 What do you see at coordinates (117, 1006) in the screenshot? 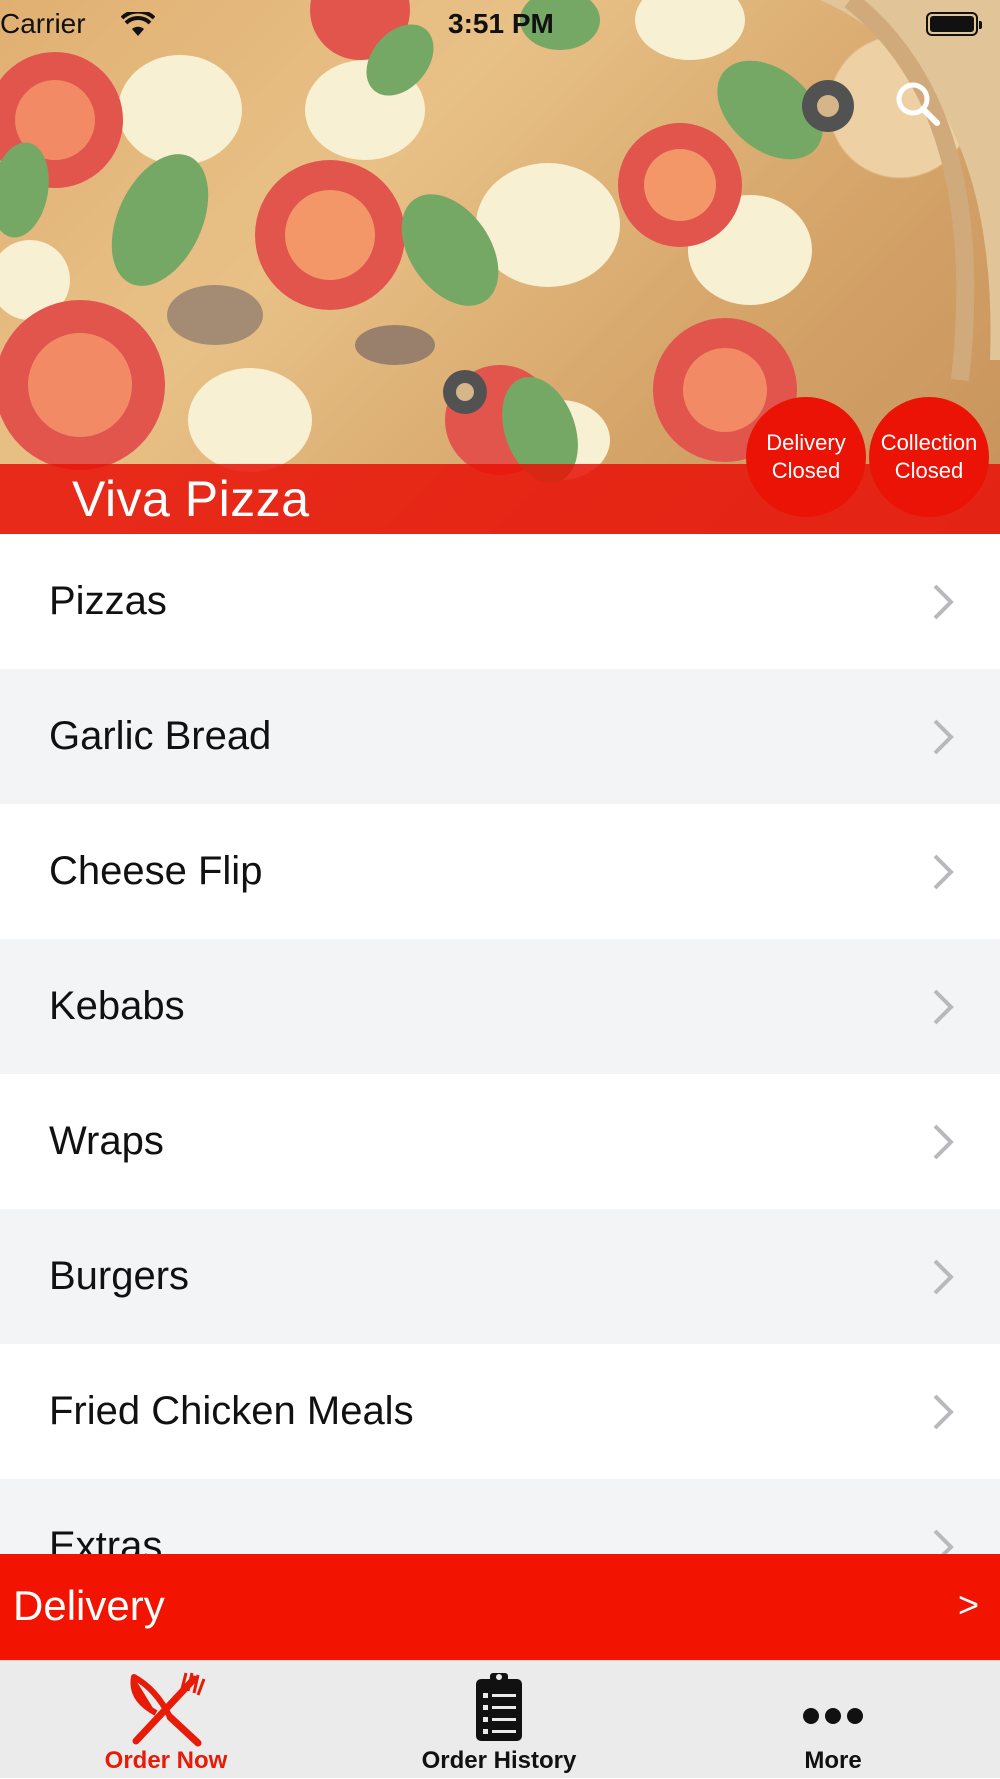
I see `menu-item-label: Kebabs` at bounding box center [117, 1006].